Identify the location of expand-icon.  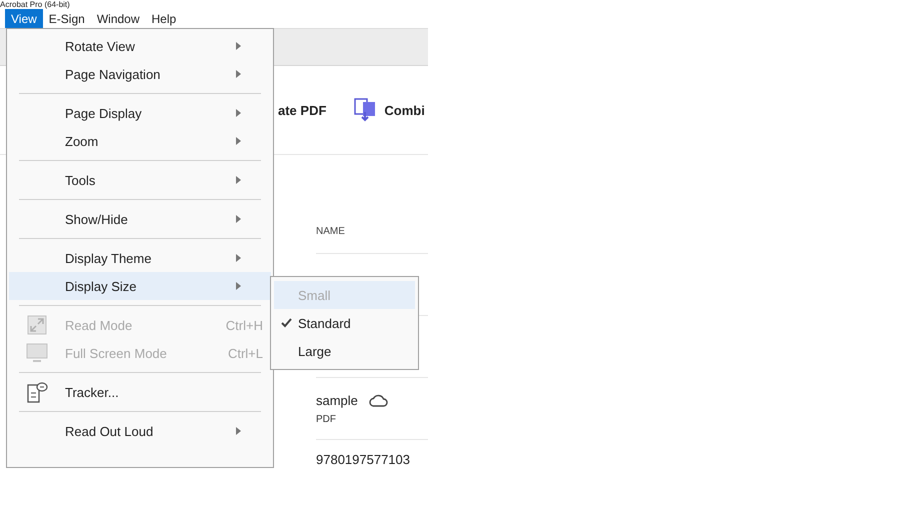
(37, 325).